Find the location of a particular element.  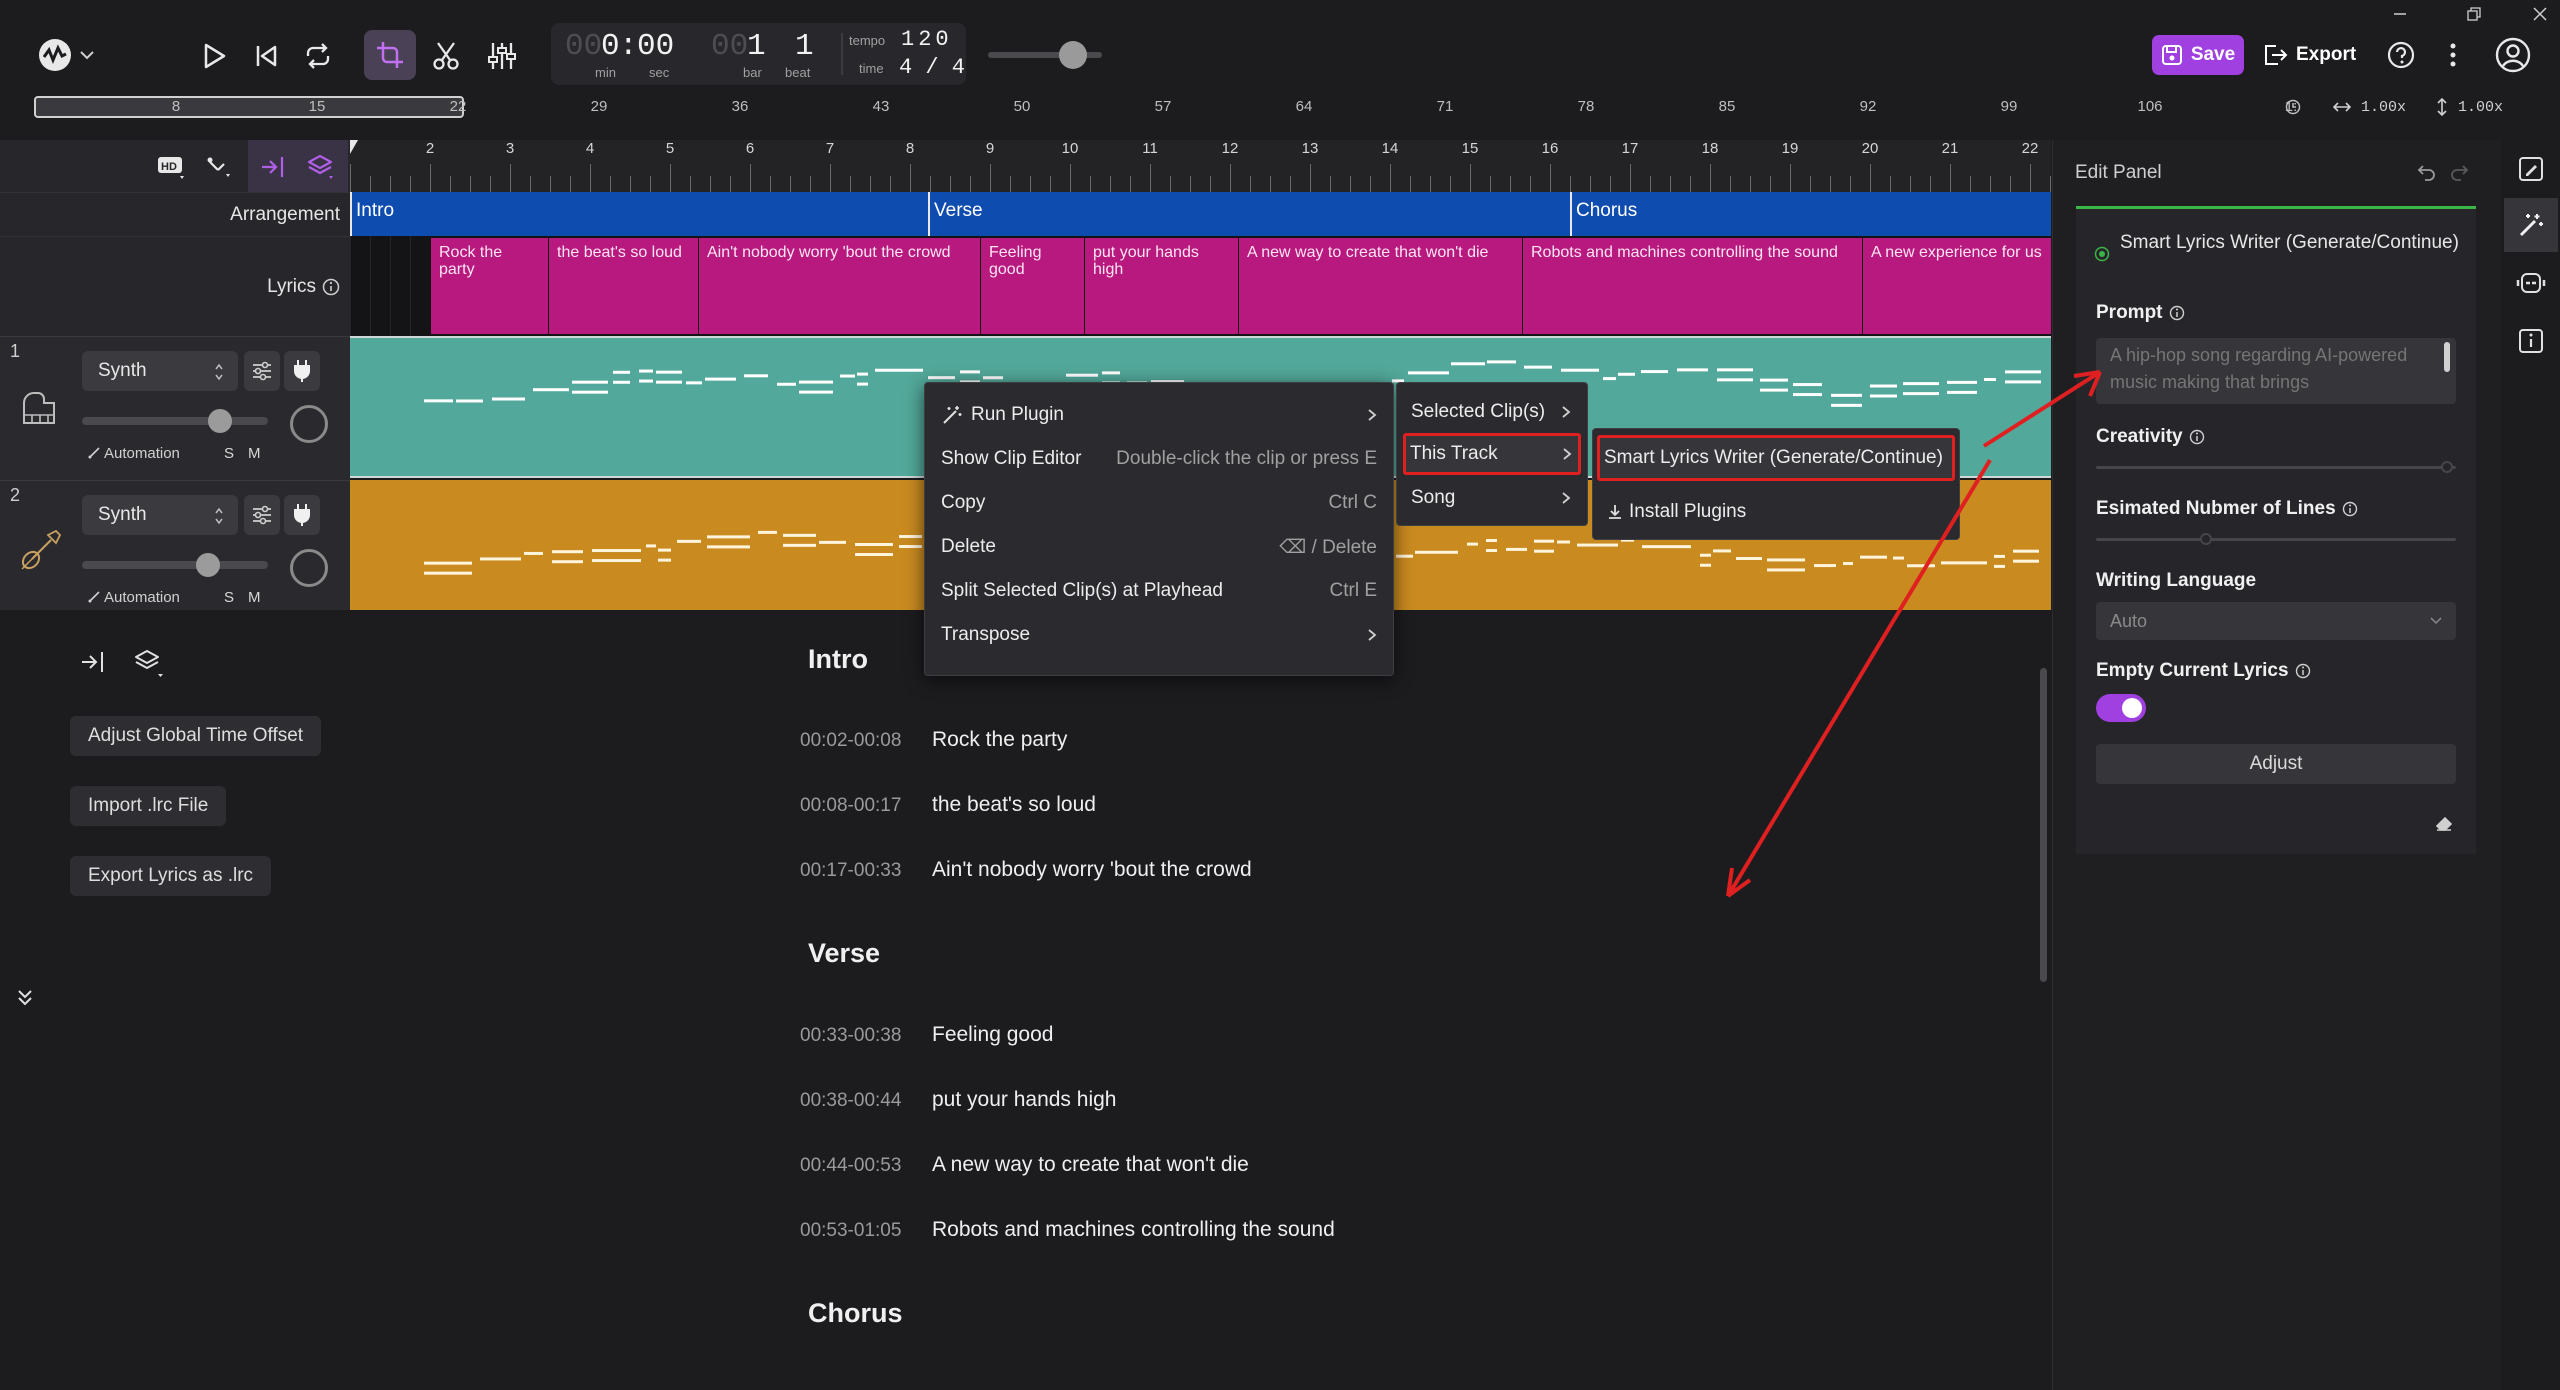

lyric-clip: put your hands high is located at coordinates (1161, 286).